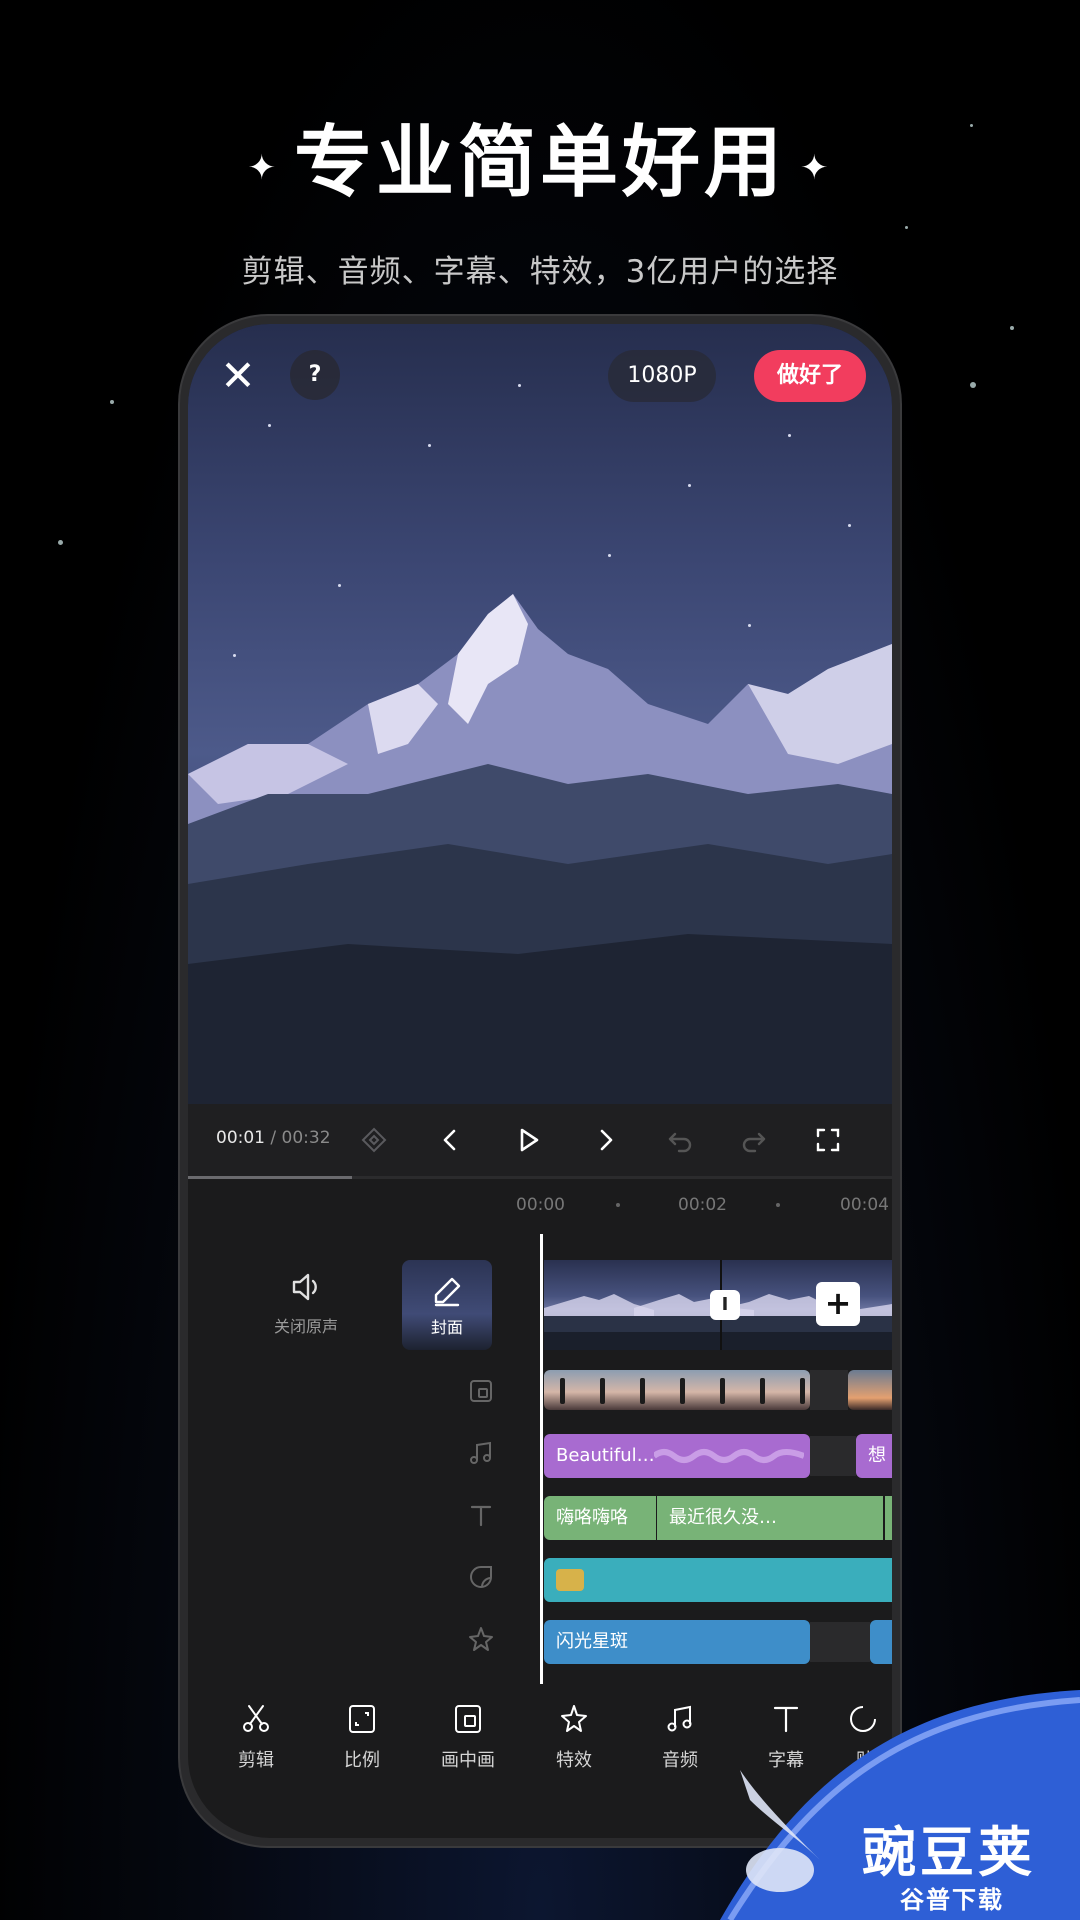 This screenshot has width=1080, height=1920. Describe the element at coordinates (447, 1292) in the screenshot. I see `pencil-icon` at that location.